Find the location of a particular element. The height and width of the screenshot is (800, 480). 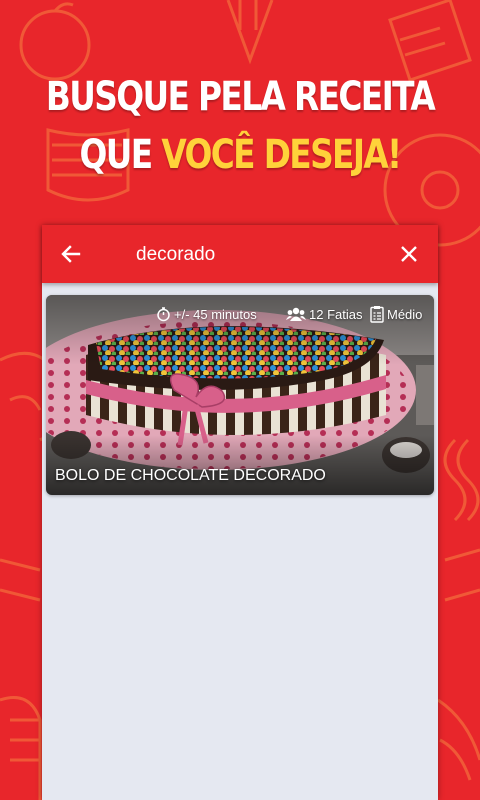

headline-line-2: QUE VOCÊ DESEJA! is located at coordinates (240, 155).